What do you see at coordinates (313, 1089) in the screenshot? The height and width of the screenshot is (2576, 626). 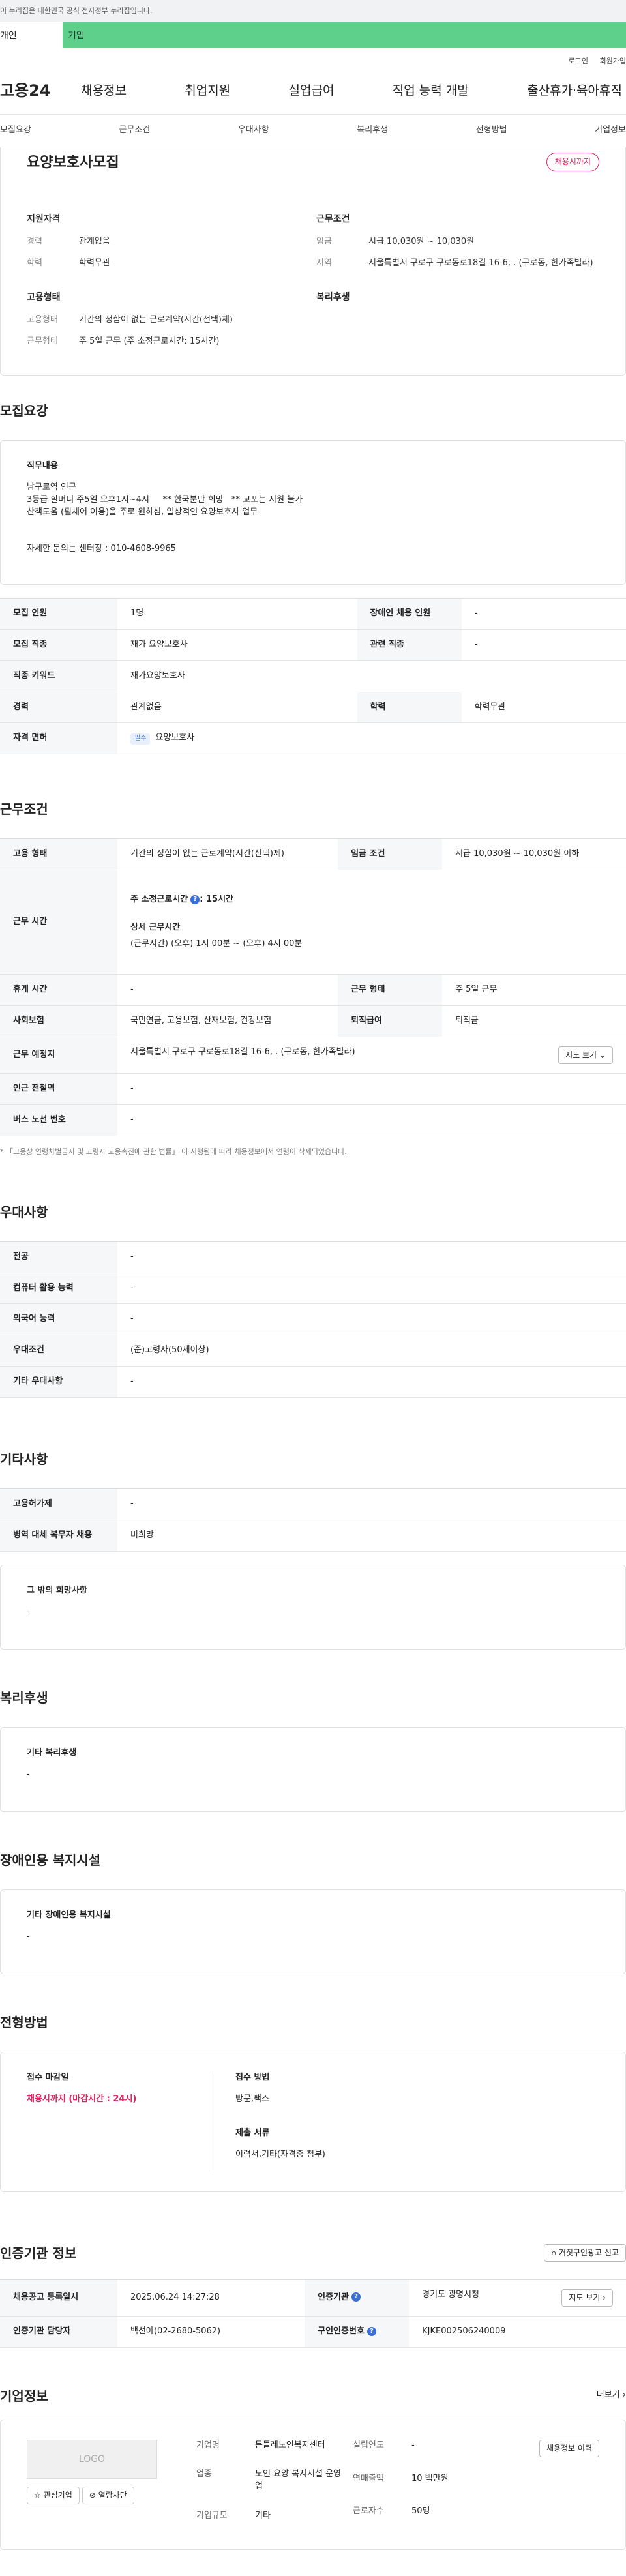 I see `table-row: 인근 전철역 -` at bounding box center [313, 1089].